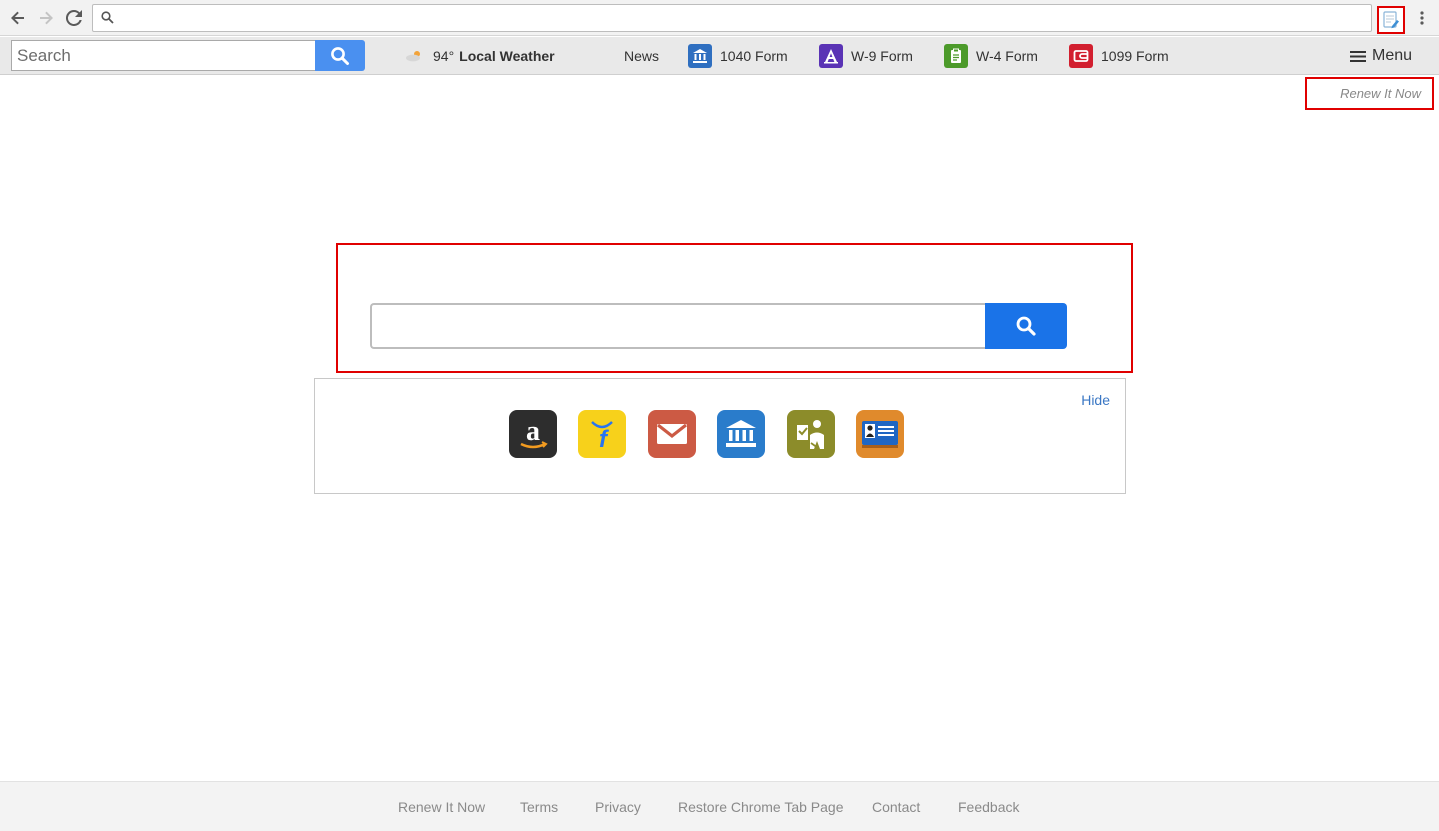 This screenshot has height=831, width=1439. I want to click on toolbar-link-w4-form: W-4 Form, so click(991, 56).